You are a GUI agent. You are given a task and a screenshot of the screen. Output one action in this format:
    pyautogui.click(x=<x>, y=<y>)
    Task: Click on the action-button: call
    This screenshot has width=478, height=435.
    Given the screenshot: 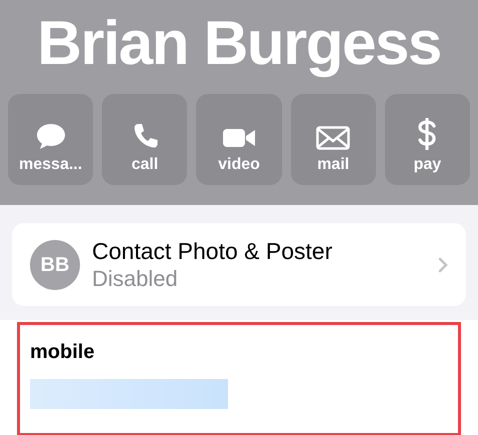 What is the action you would take?
    pyautogui.click(x=145, y=139)
    